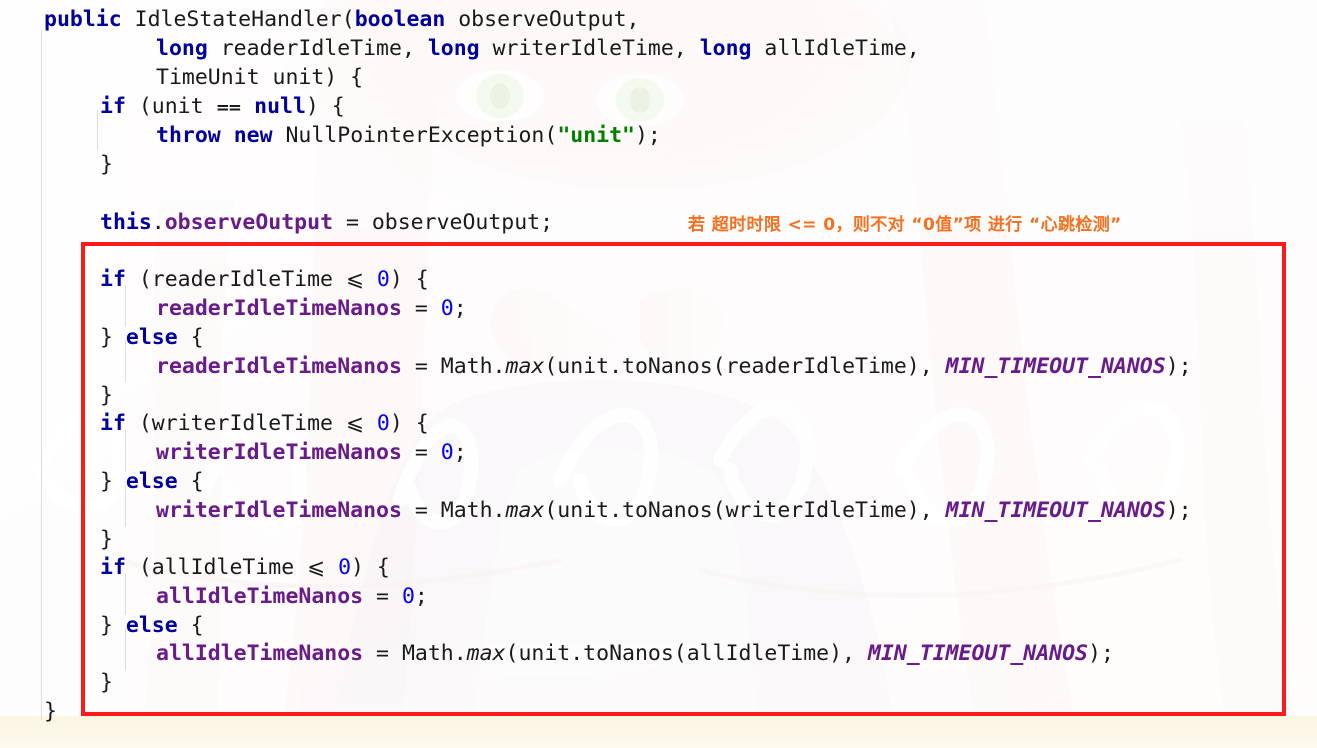 This screenshot has width=1317, height=748. I want to click on code-token-plain: ⩵, so click(229, 106).